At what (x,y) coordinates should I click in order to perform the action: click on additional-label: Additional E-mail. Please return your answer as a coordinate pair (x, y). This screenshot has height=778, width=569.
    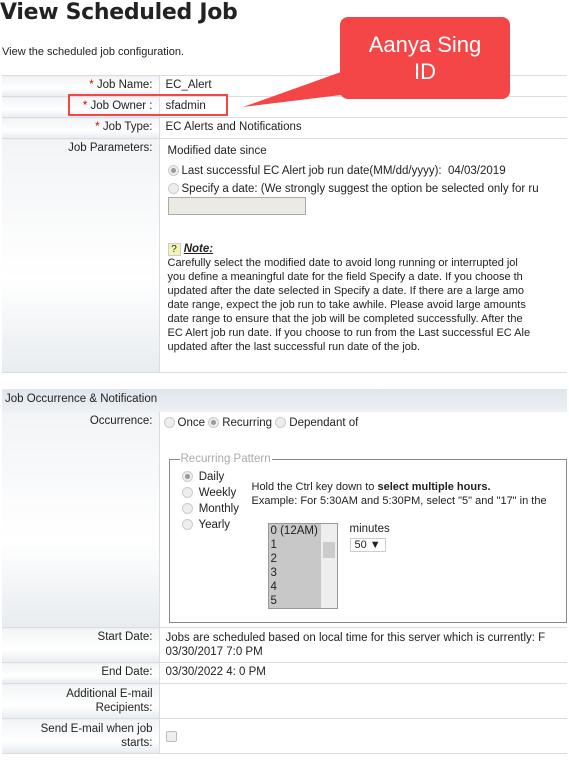
    Looking at the image, I should click on (109, 694).